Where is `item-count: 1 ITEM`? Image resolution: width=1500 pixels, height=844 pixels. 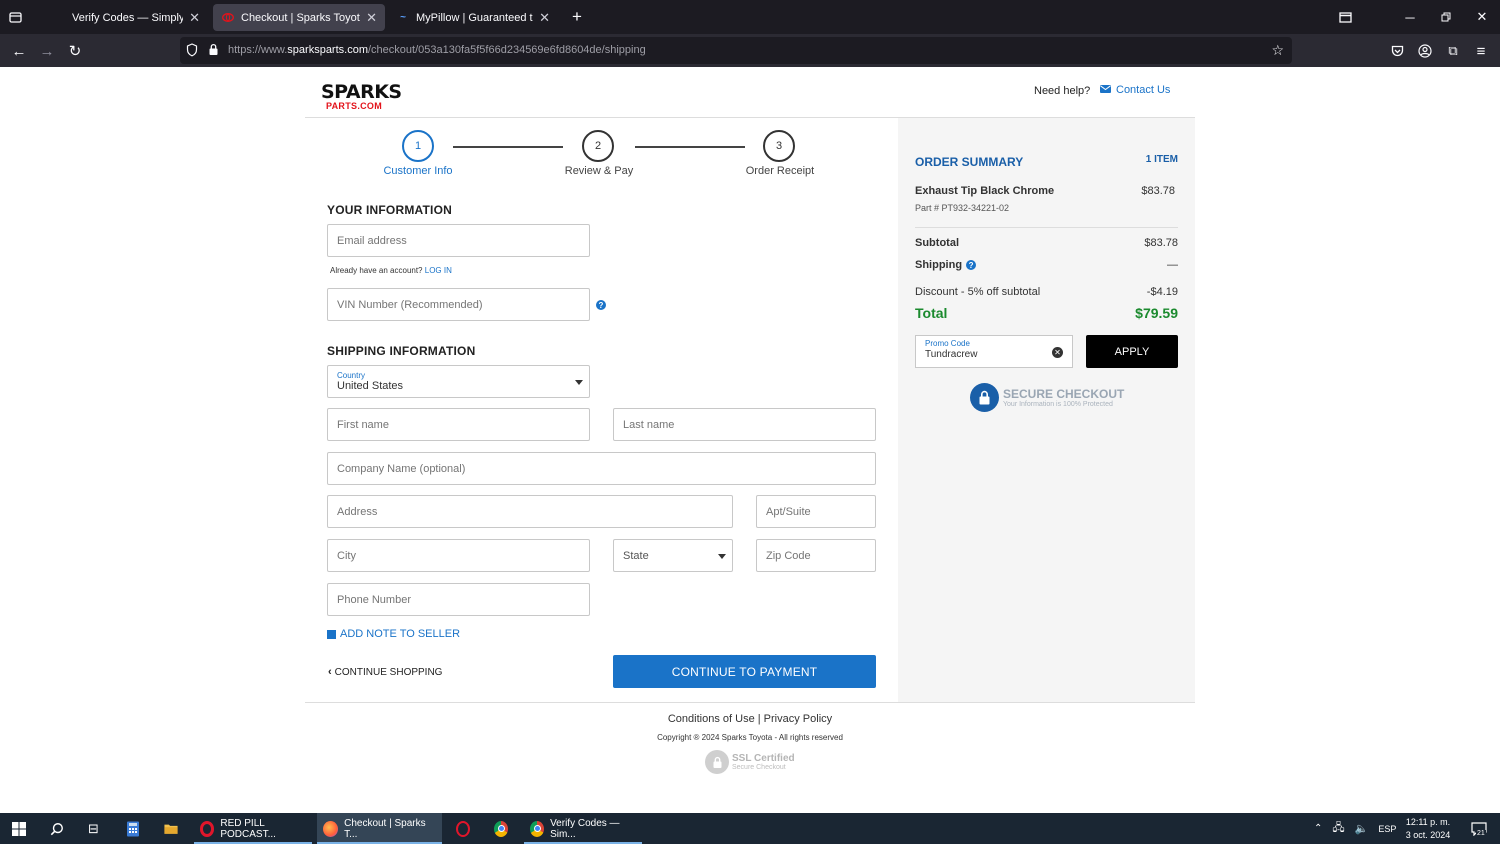
item-count: 1 ITEM is located at coordinates (1160, 159).